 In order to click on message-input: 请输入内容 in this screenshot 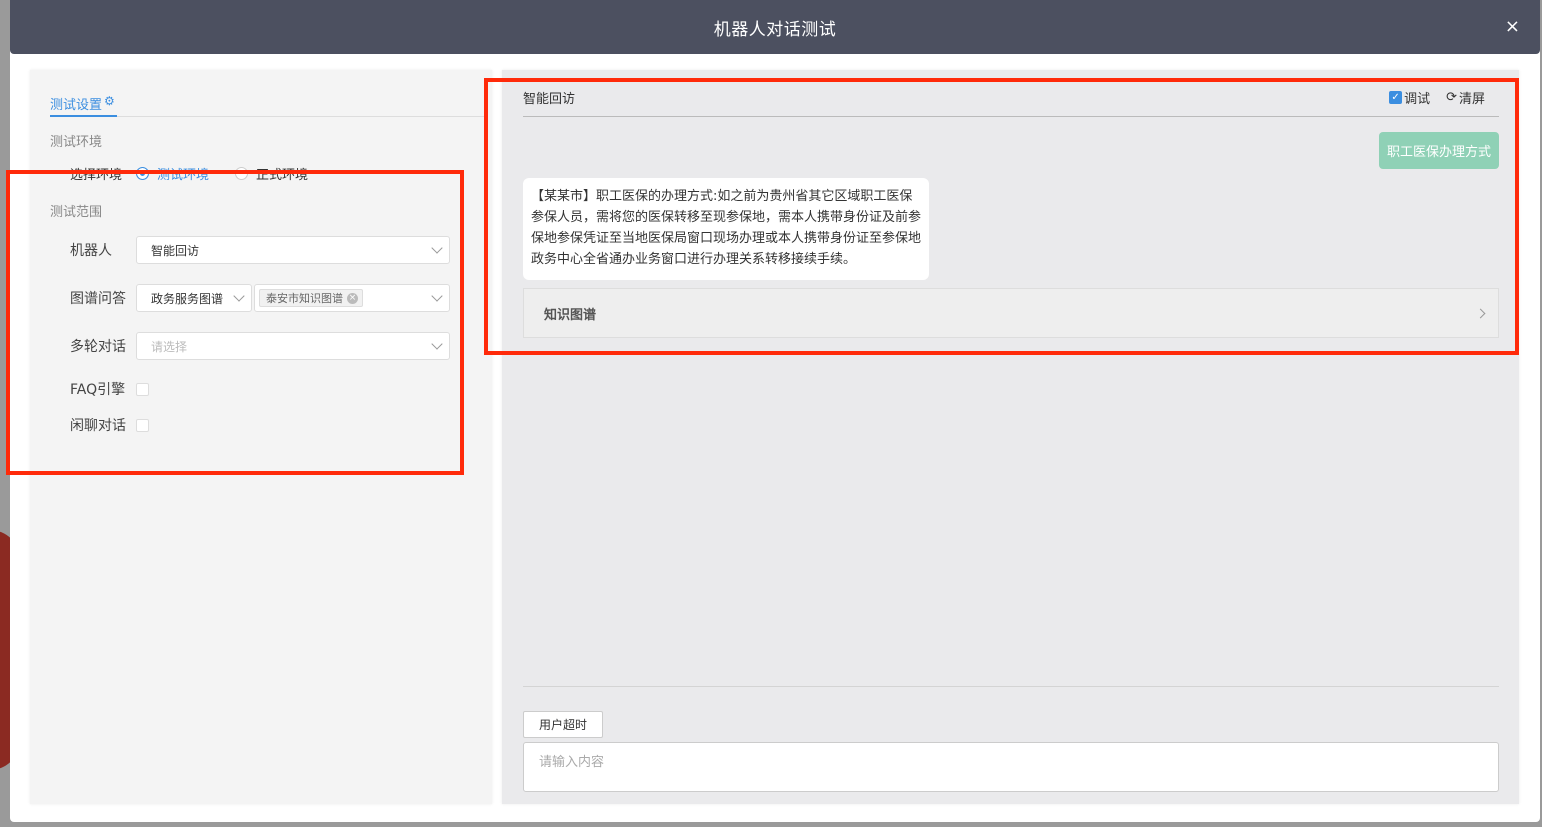, I will do `click(1011, 767)`.